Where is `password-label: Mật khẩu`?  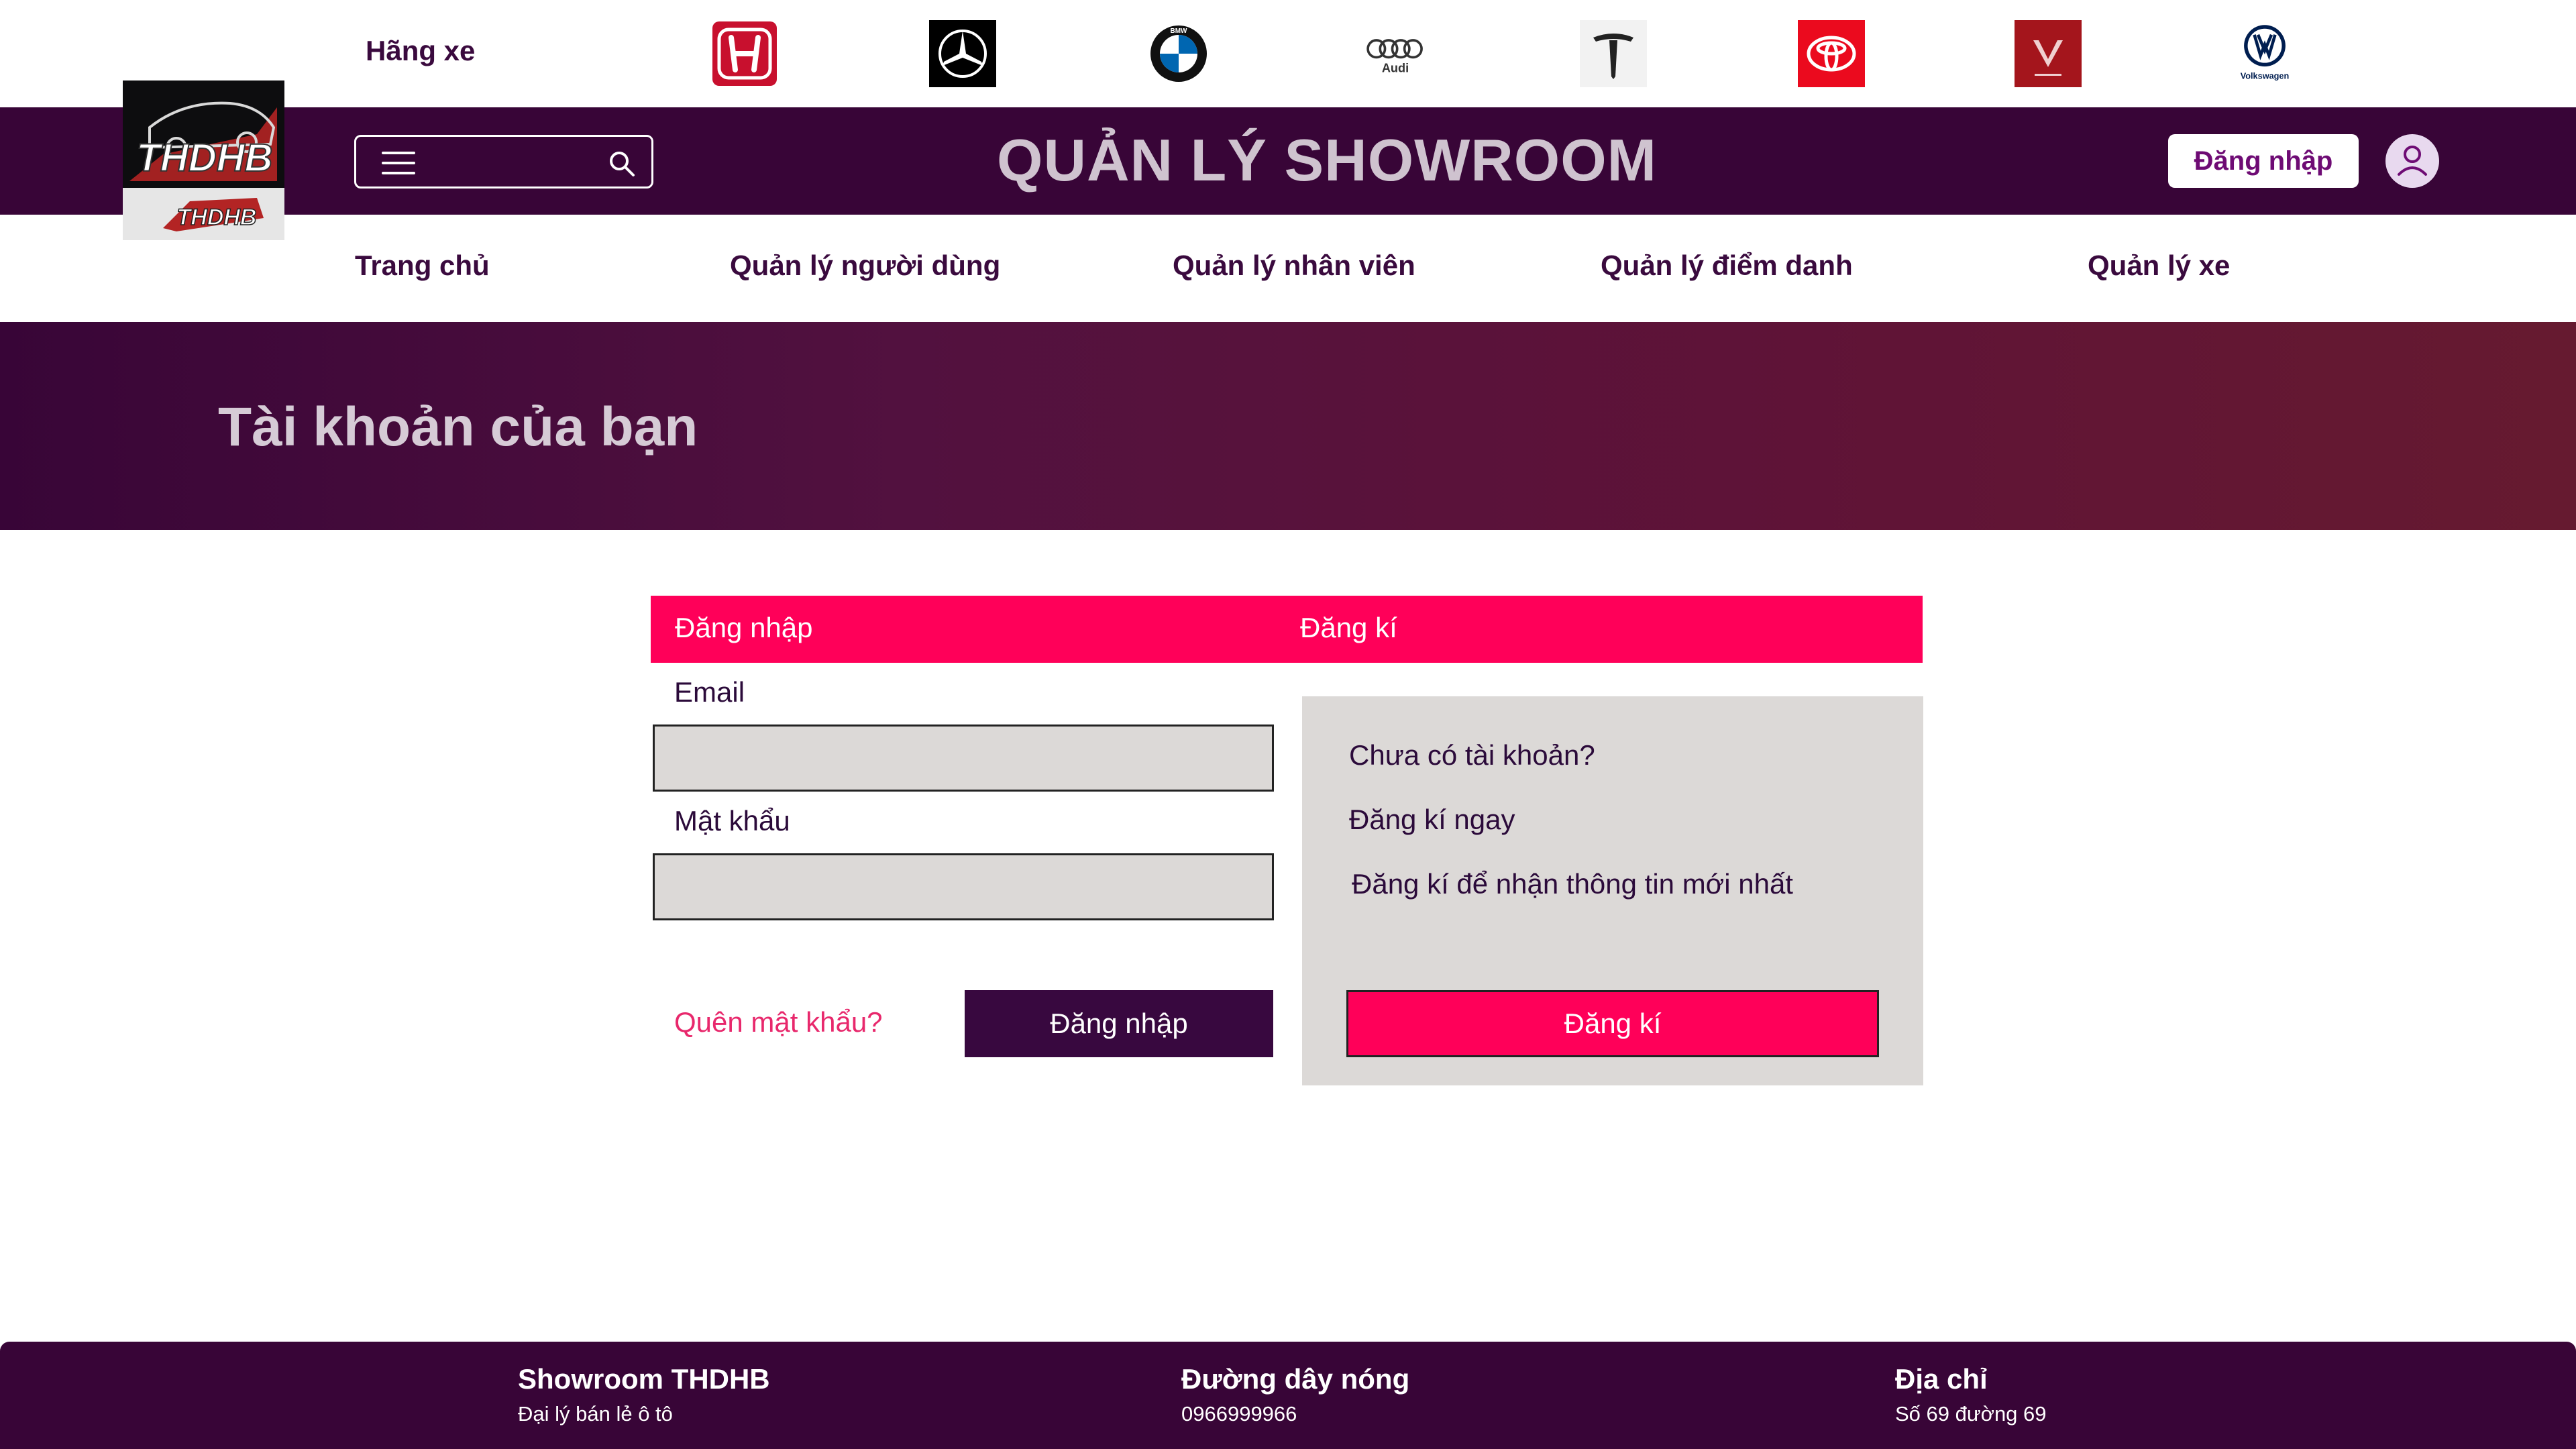 password-label: Mật khẩu is located at coordinates (732, 821).